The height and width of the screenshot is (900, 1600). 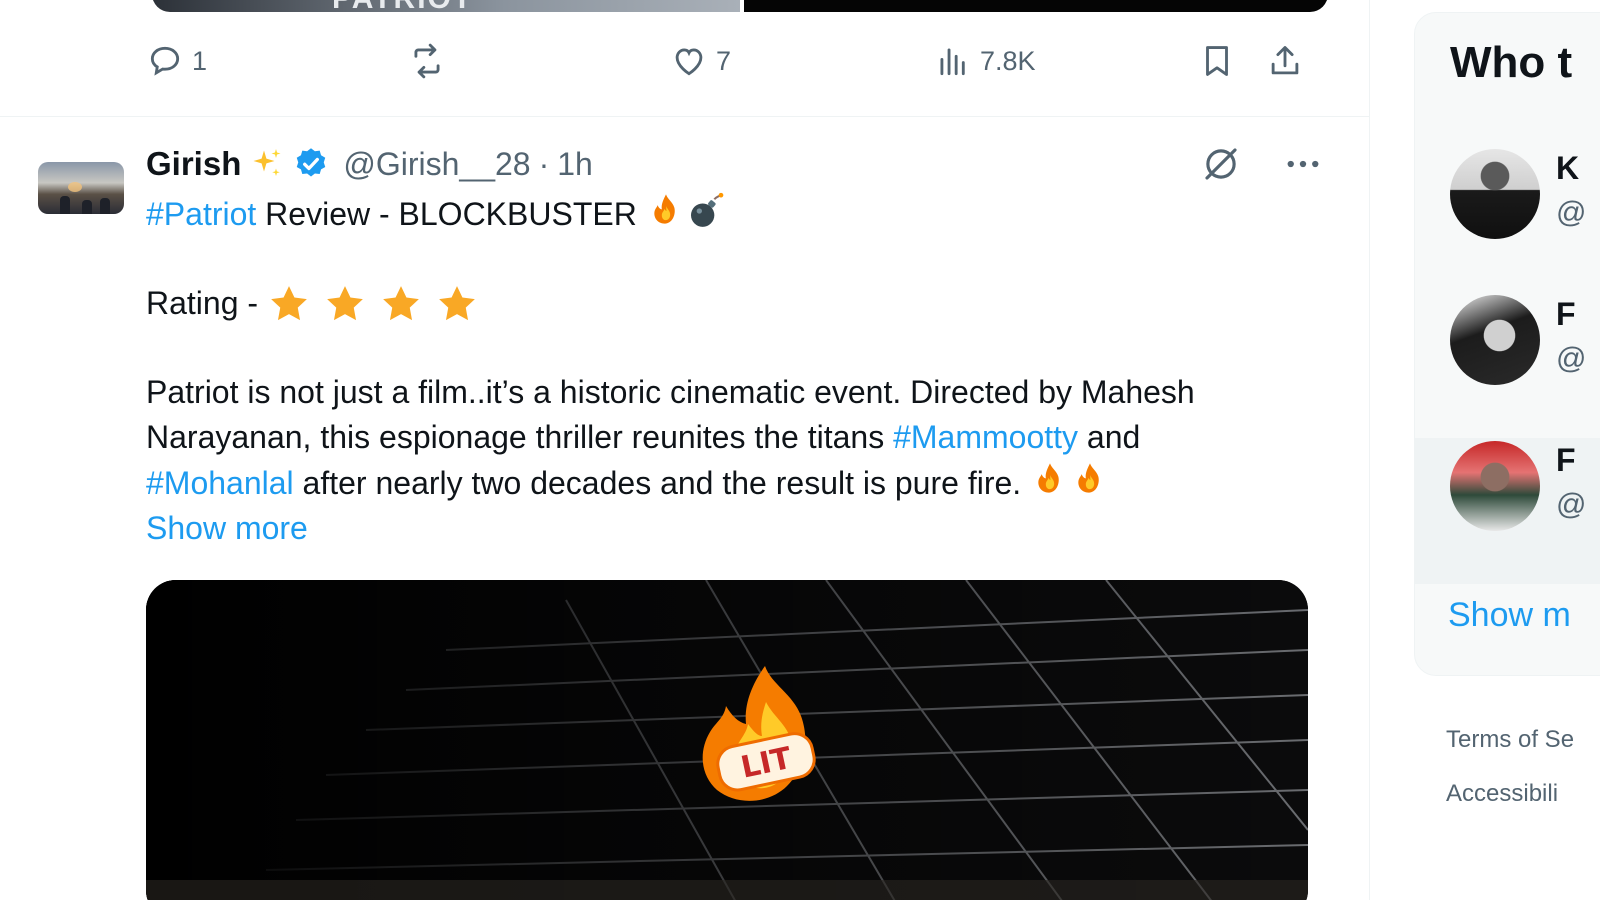 I want to click on reply-count: 1, so click(x=200, y=60).